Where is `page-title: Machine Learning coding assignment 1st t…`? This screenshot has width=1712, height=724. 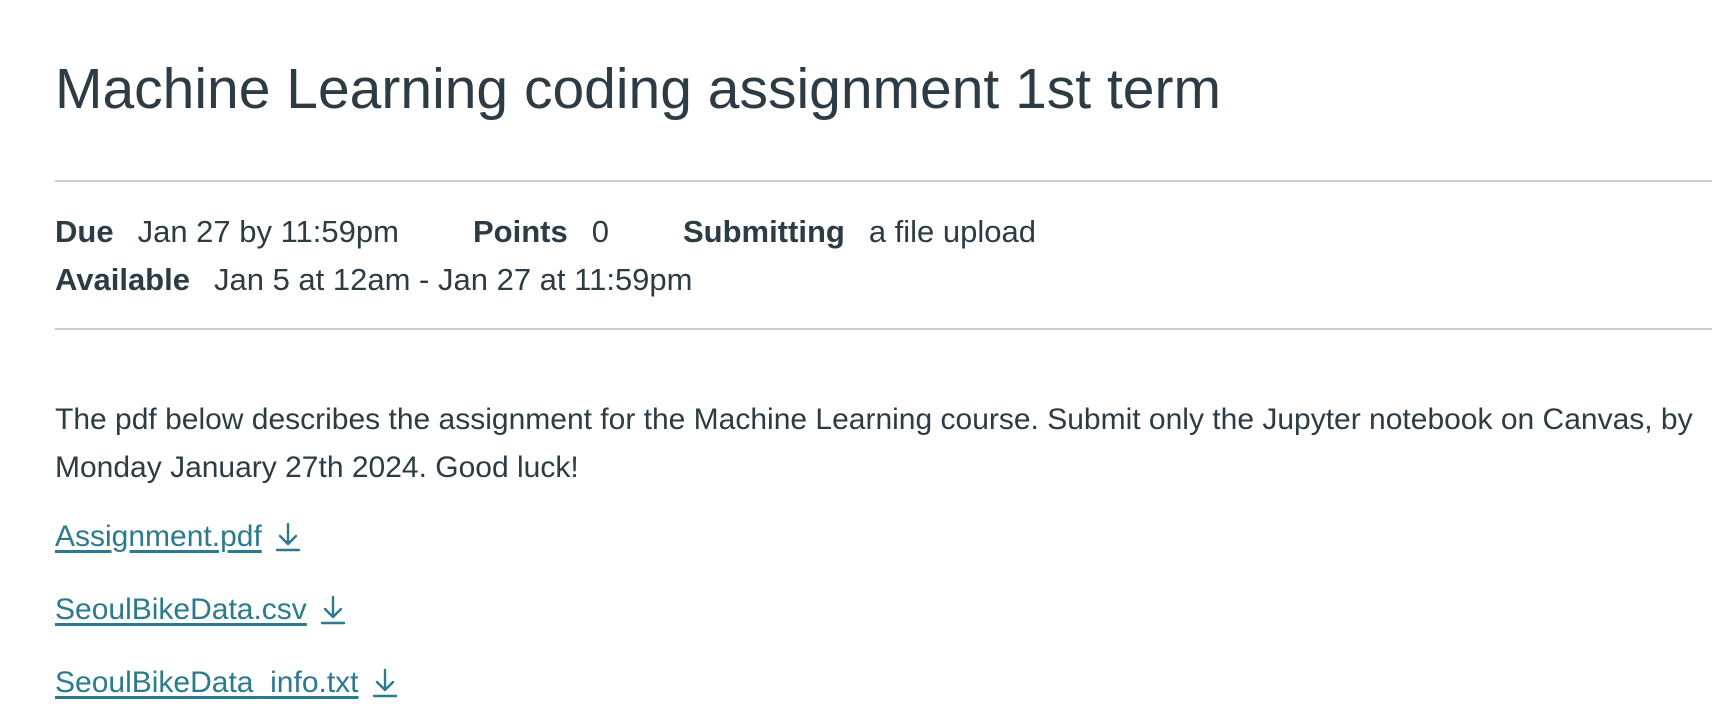
page-title: Machine Learning coding assignment 1st t… is located at coordinates (638, 89).